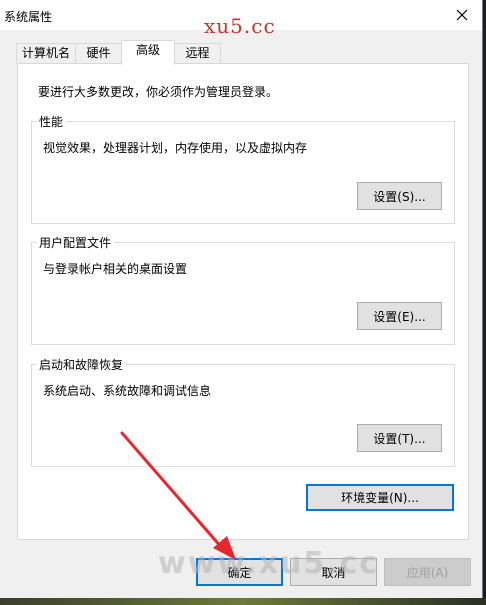 This screenshot has width=486, height=605. What do you see at coordinates (52, 121) in the screenshot?
I see `performance-group-title: 性能` at bounding box center [52, 121].